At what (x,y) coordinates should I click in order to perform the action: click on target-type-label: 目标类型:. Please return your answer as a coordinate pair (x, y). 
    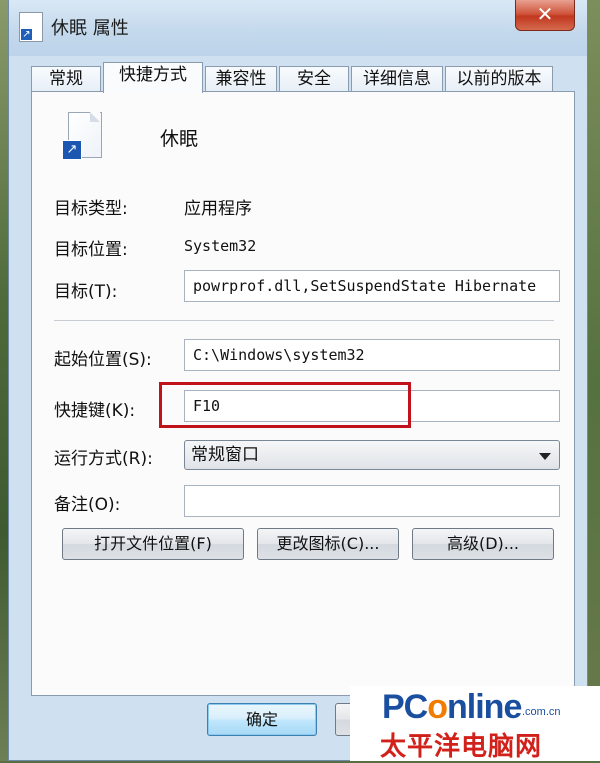
    Looking at the image, I should click on (91, 209).